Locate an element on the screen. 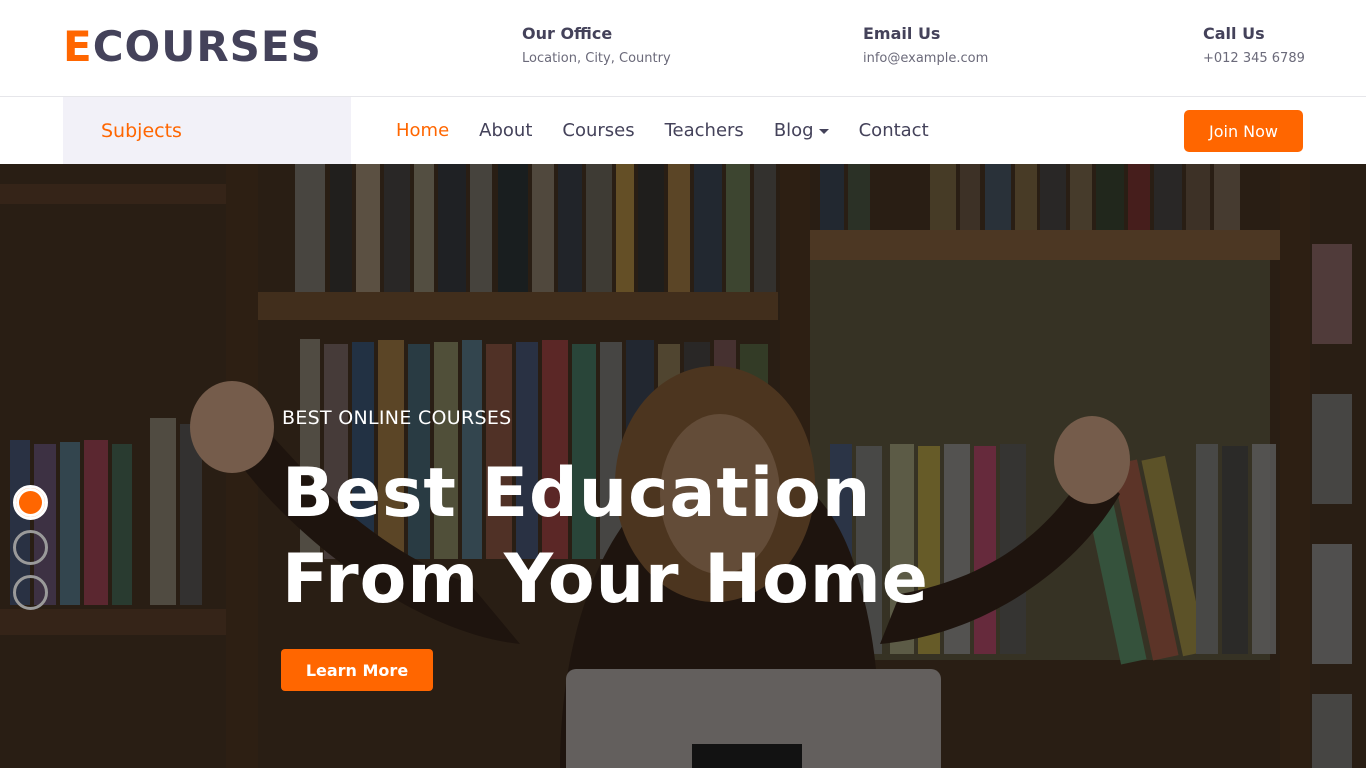  nav-courses: Courses is located at coordinates (598, 130).